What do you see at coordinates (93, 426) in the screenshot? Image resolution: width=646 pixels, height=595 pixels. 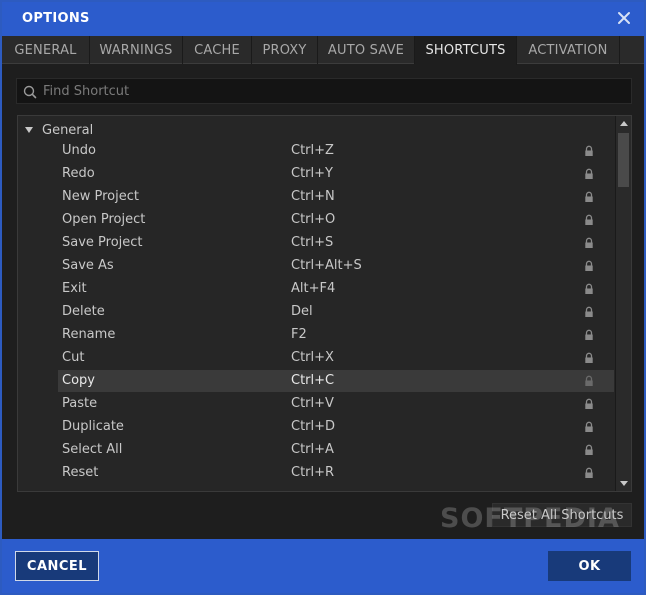 I see `shortcut-name: Duplicate` at bounding box center [93, 426].